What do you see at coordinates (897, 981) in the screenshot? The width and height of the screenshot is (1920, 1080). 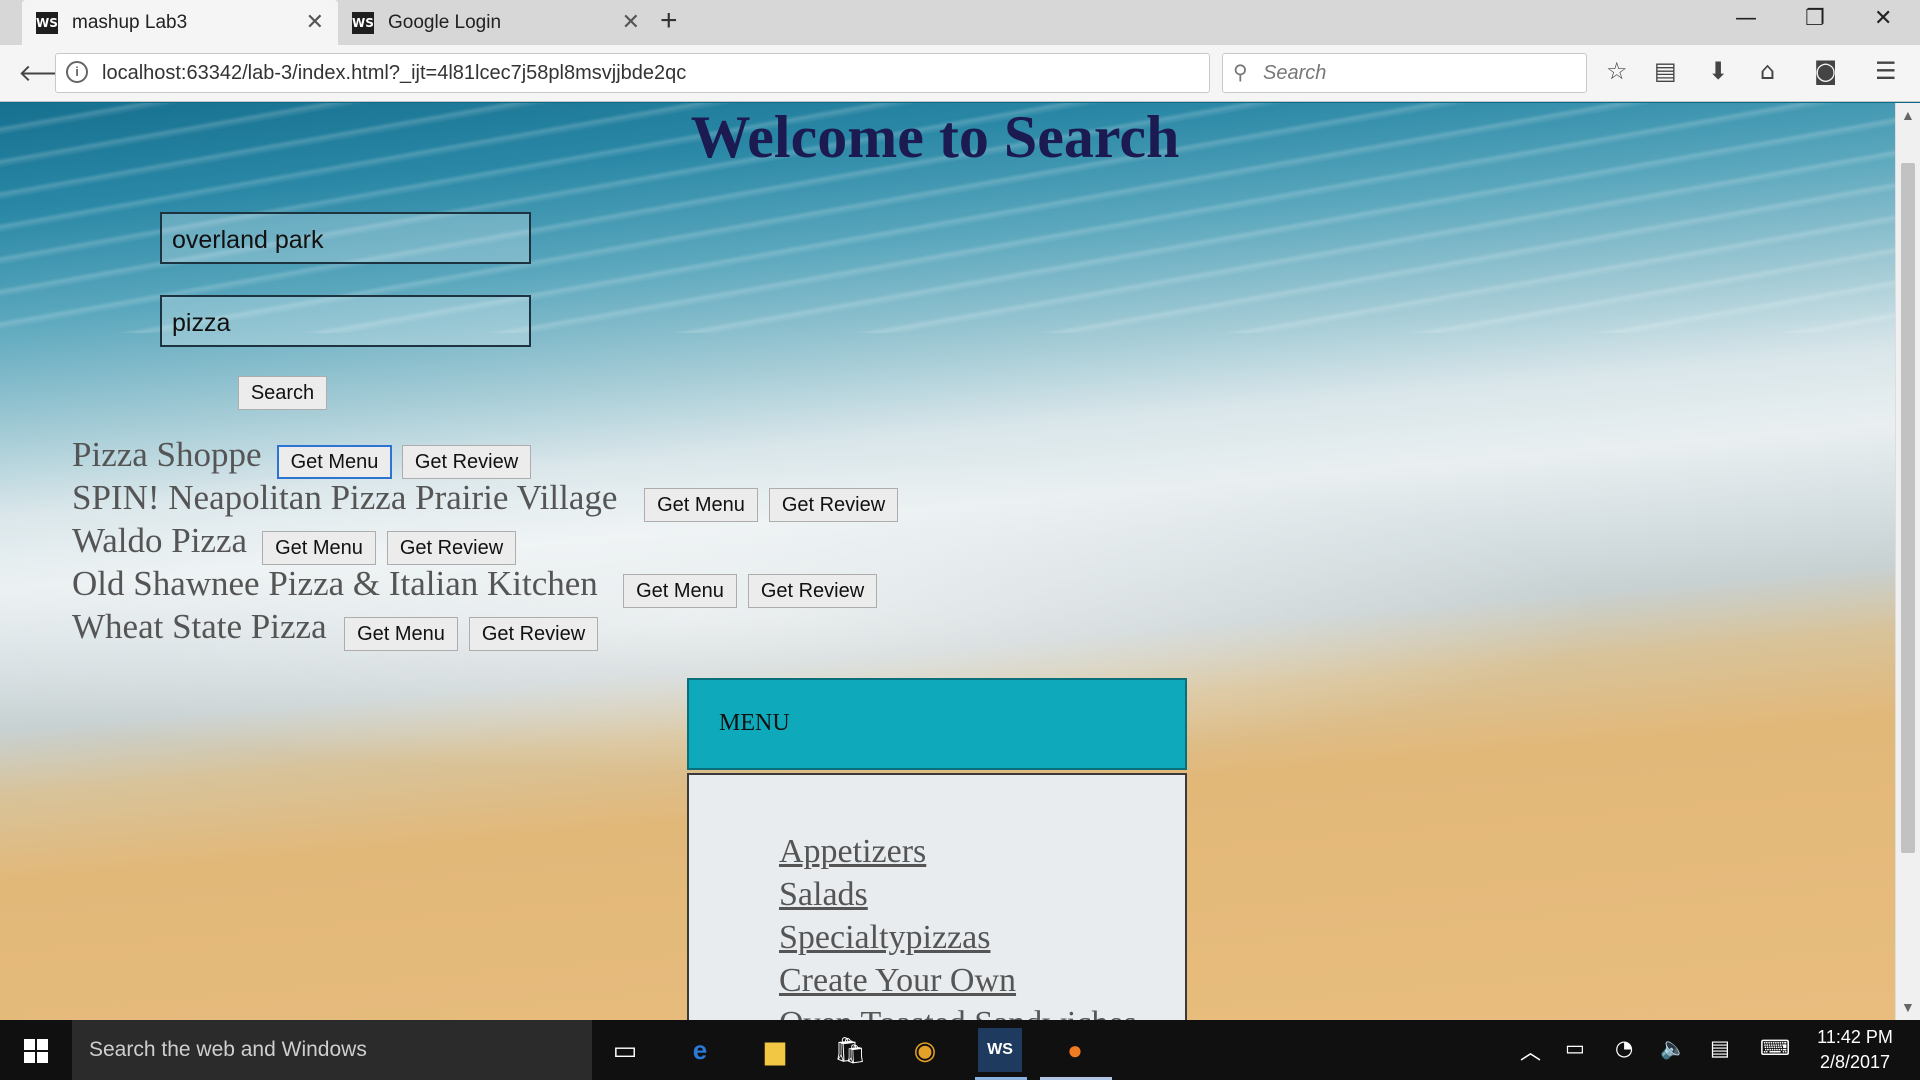 I see `menu-link-create-your-own: Create Your Own` at bounding box center [897, 981].